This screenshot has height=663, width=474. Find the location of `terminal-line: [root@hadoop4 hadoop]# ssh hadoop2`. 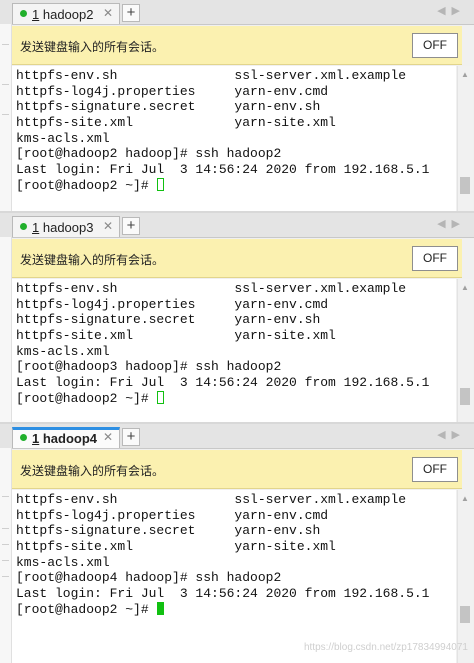

terminal-line: [root@hadoop4 hadoop]# ssh hadoop2 is located at coordinates (149, 578).